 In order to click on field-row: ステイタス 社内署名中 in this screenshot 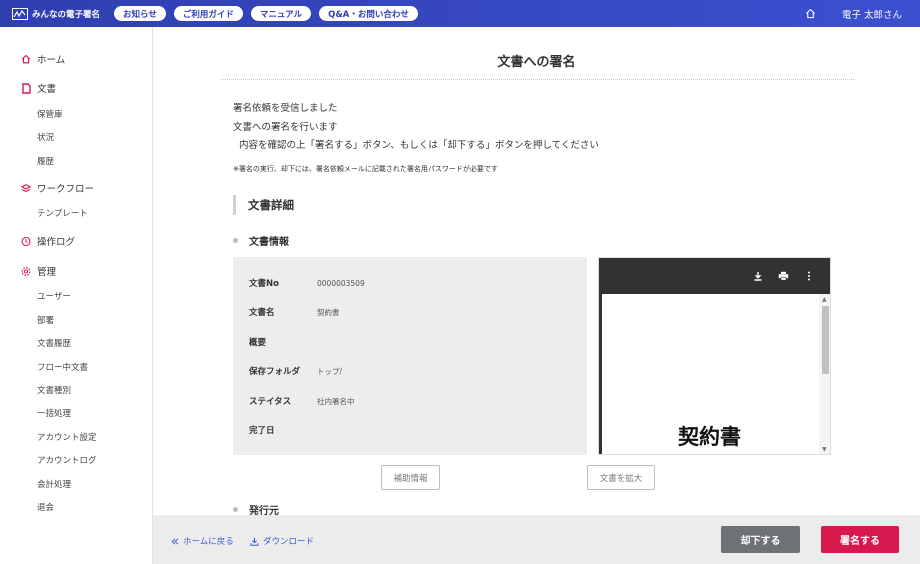, I will do `click(302, 401)`.